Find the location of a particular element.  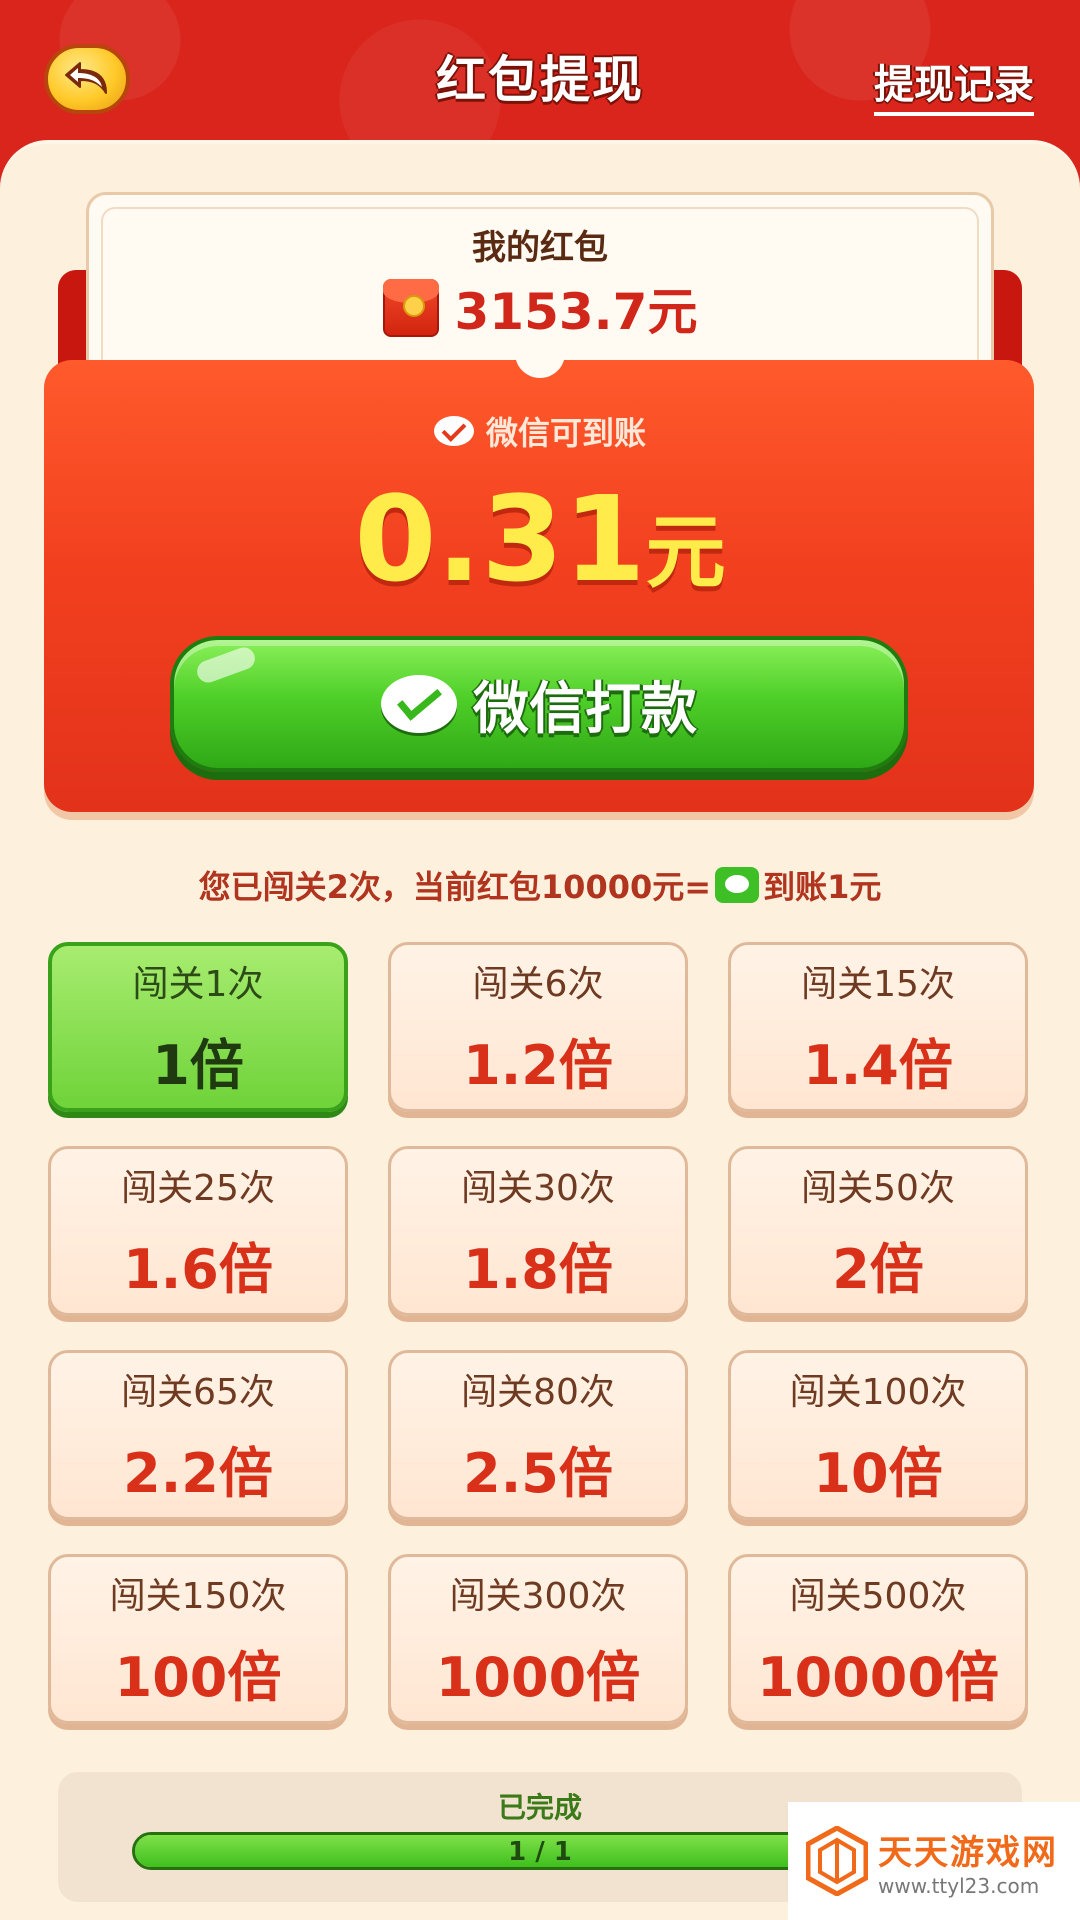

multiplier-tier: 闯关100次 10倍 is located at coordinates (878, 1435).